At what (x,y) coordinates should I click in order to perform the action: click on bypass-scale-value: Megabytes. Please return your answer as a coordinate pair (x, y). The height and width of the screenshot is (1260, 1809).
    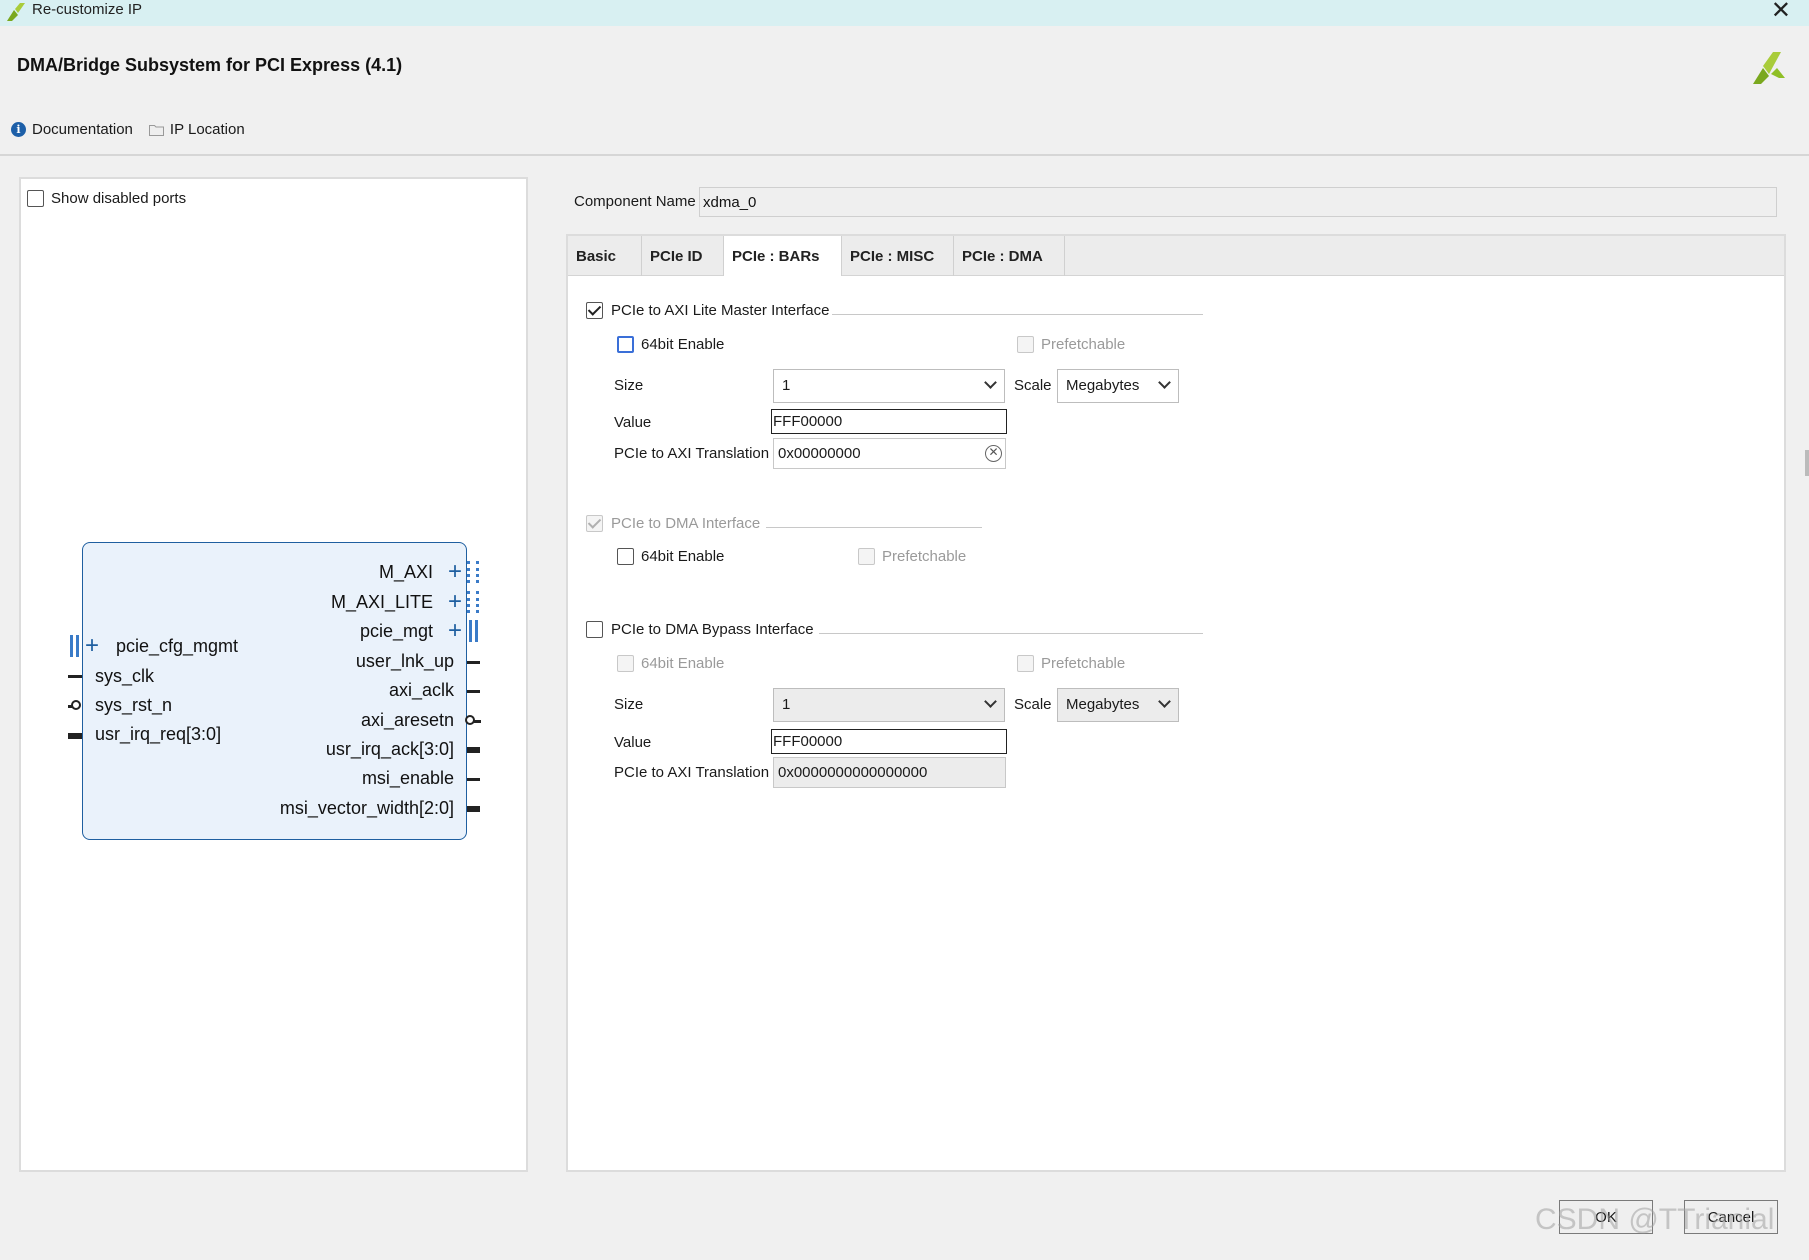
    Looking at the image, I should click on (1103, 704).